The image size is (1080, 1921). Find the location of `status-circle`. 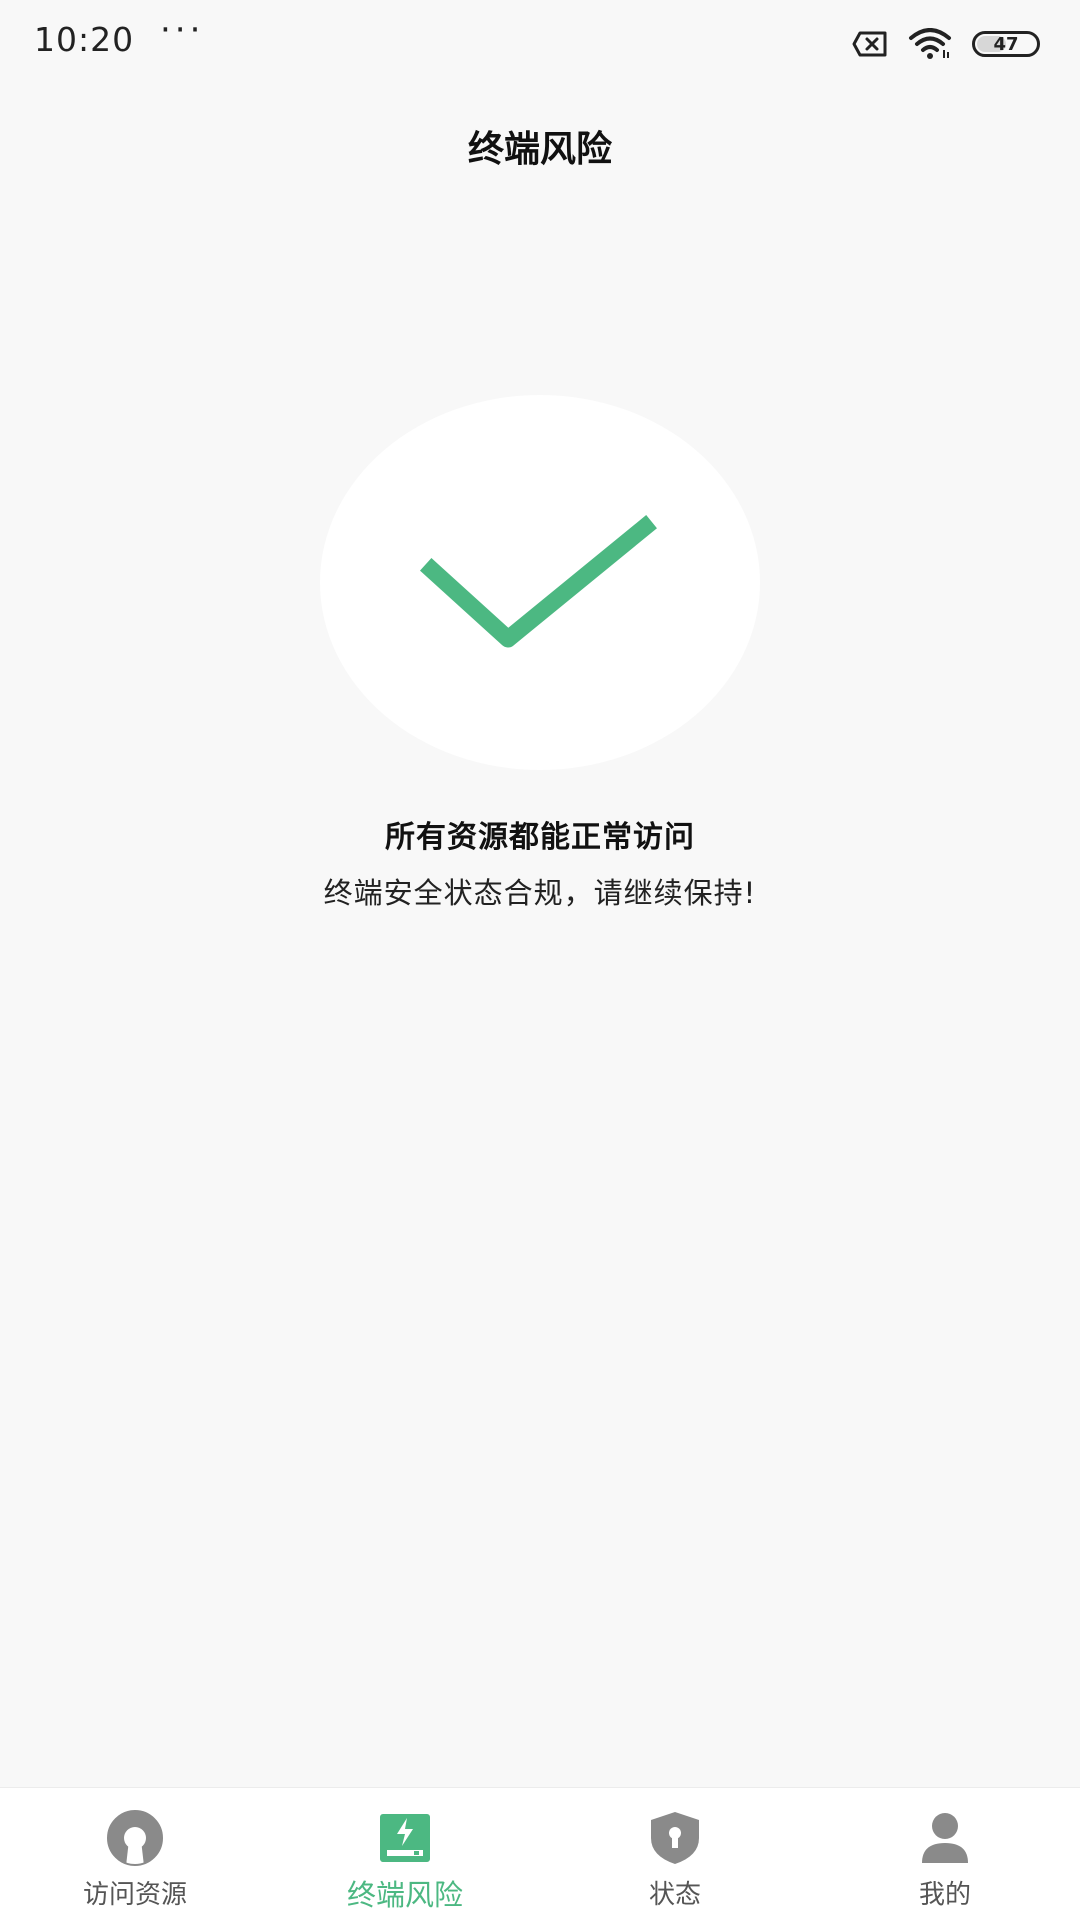

status-circle is located at coordinates (540, 582).